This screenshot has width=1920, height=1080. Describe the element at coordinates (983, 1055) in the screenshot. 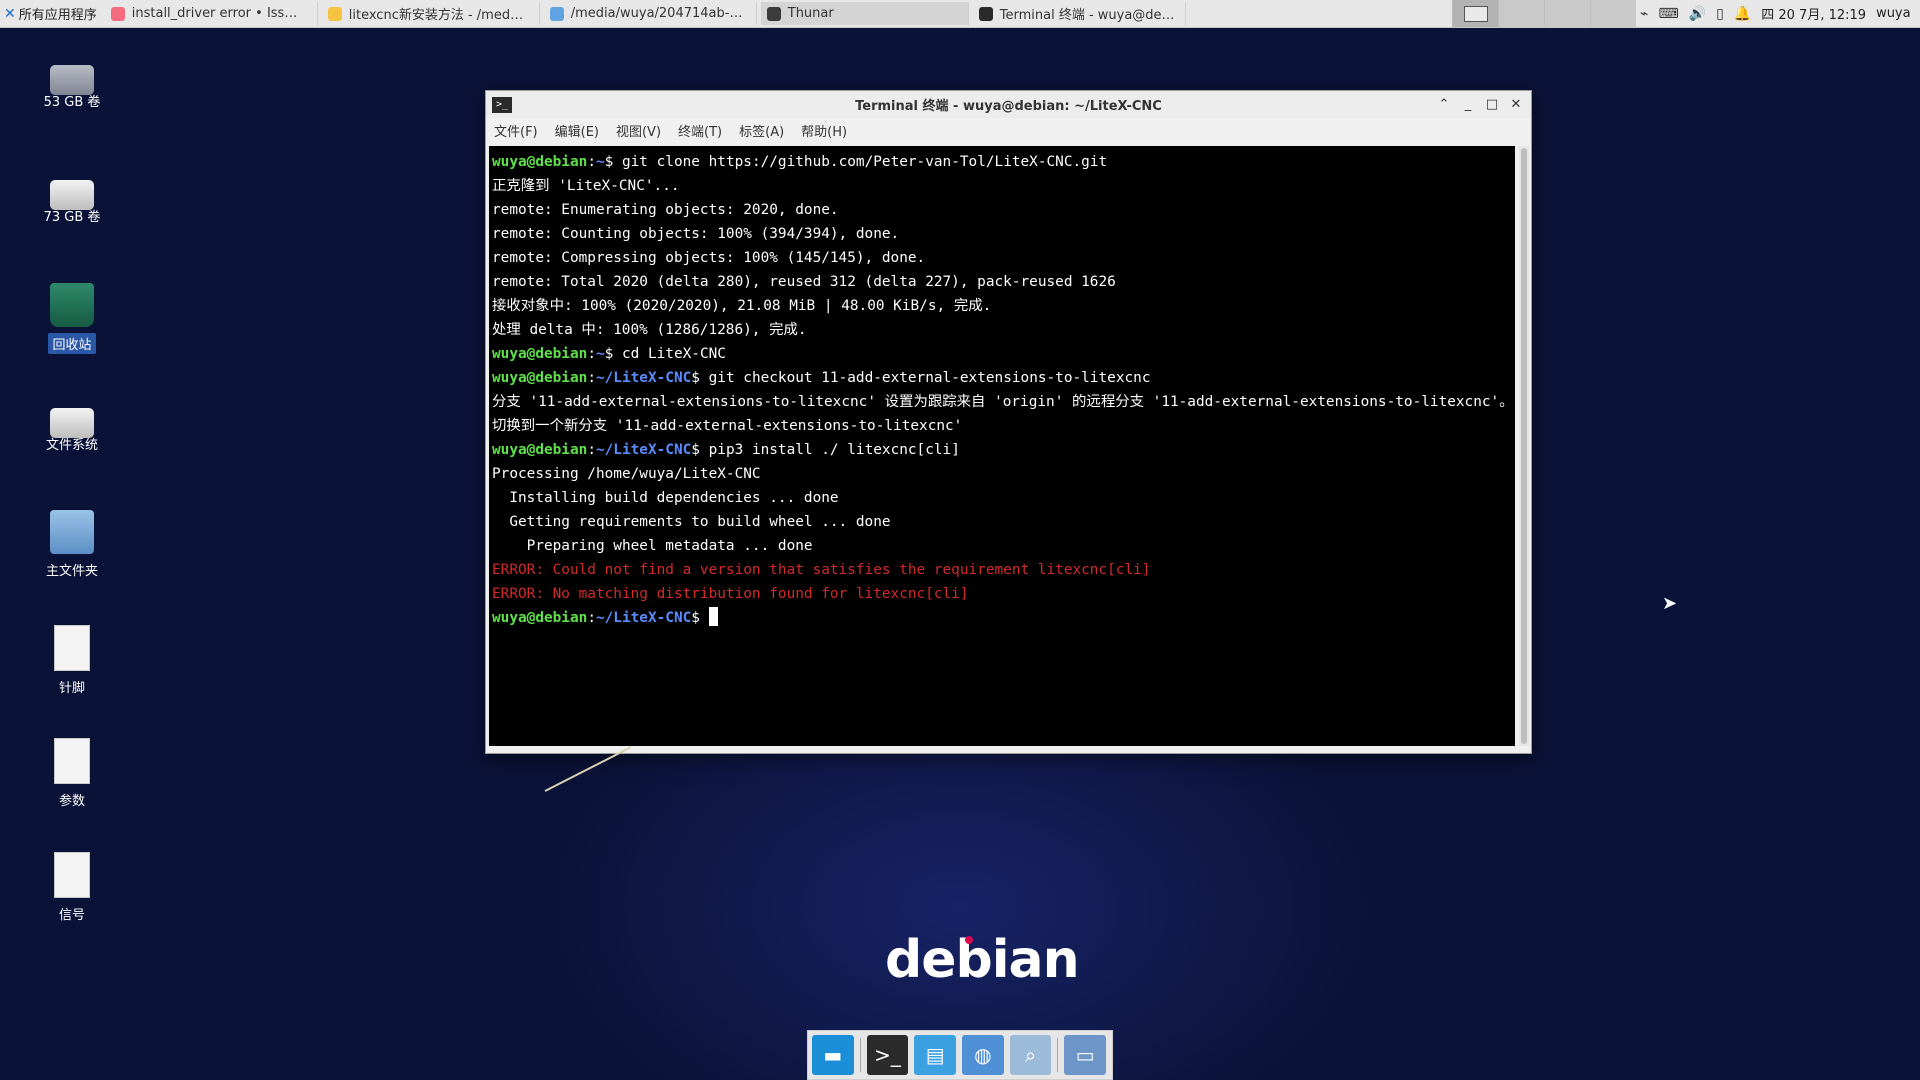

I see `web-browser-icon: ◍` at that location.